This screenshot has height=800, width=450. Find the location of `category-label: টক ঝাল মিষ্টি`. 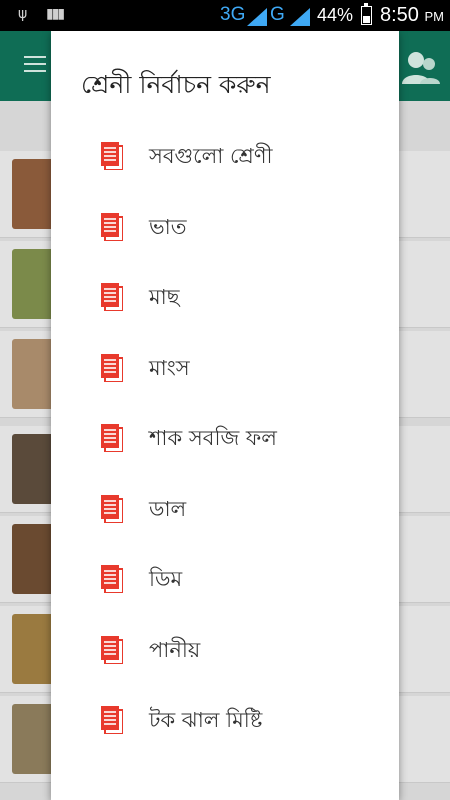

category-label: টক ঝাল মিষ্টি is located at coordinates (206, 720).